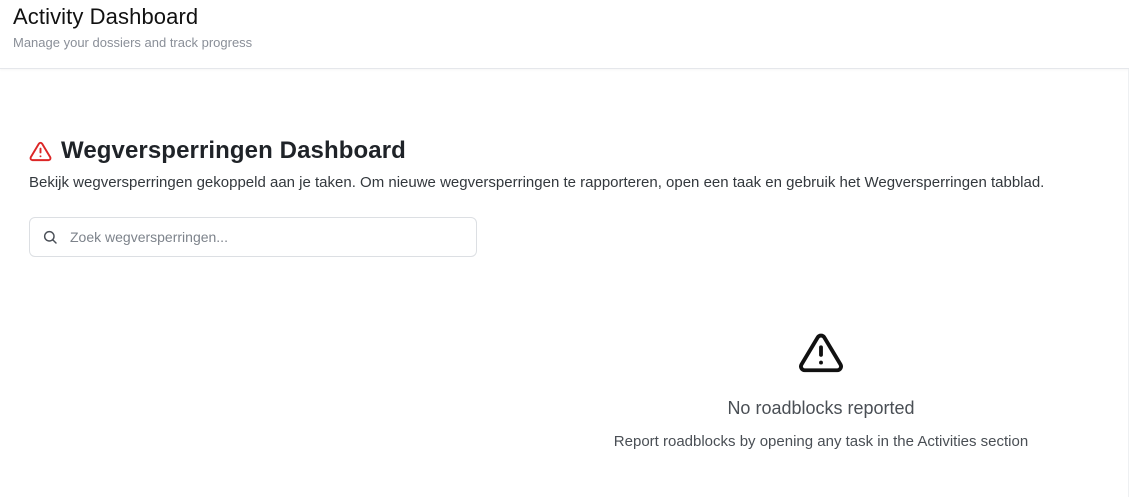 This screenshot has width=1129, height=497. I want to click on search-icon, so click(50, 237).